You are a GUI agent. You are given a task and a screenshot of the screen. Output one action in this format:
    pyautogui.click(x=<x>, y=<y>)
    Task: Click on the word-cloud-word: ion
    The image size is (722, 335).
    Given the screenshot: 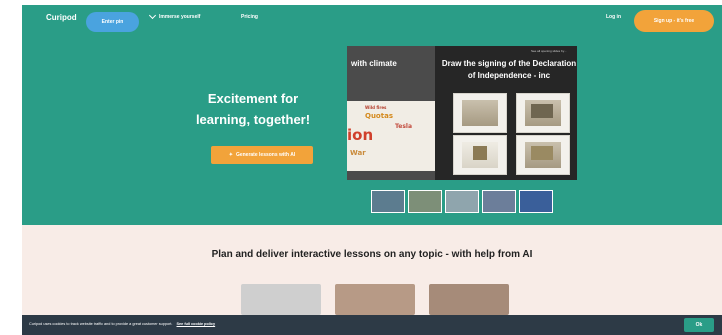 What is the action you would take?
    pyautogui.click(x=360, y=135)
    